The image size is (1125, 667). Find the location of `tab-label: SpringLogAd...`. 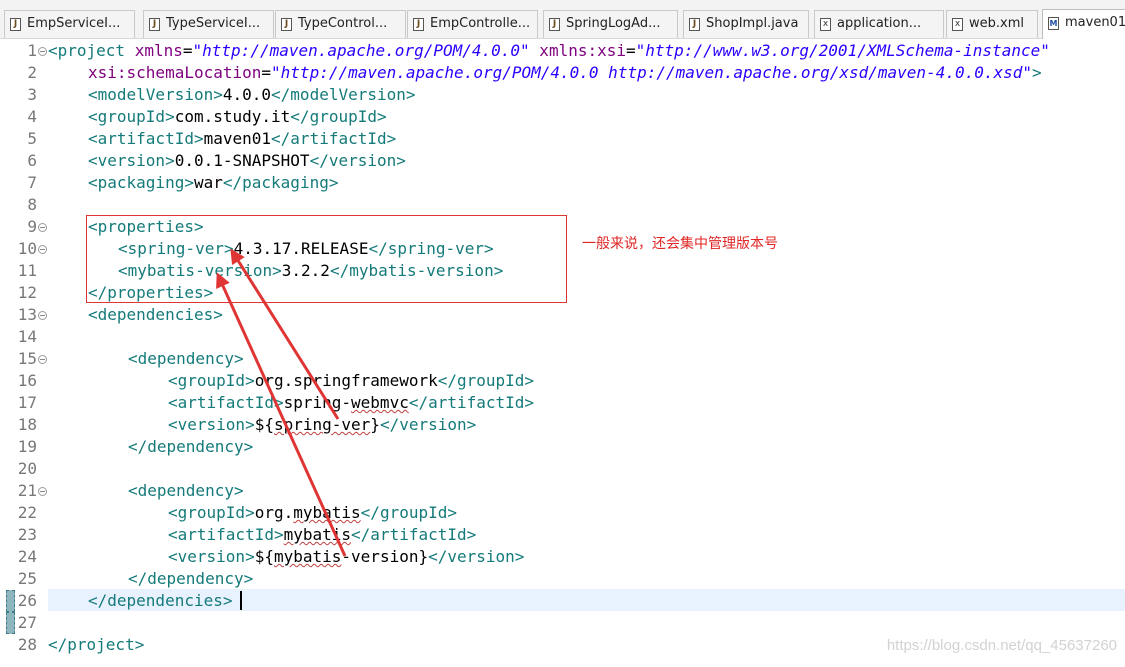

tab-label: SpringLogAd... is located at coordinates (613, 23).